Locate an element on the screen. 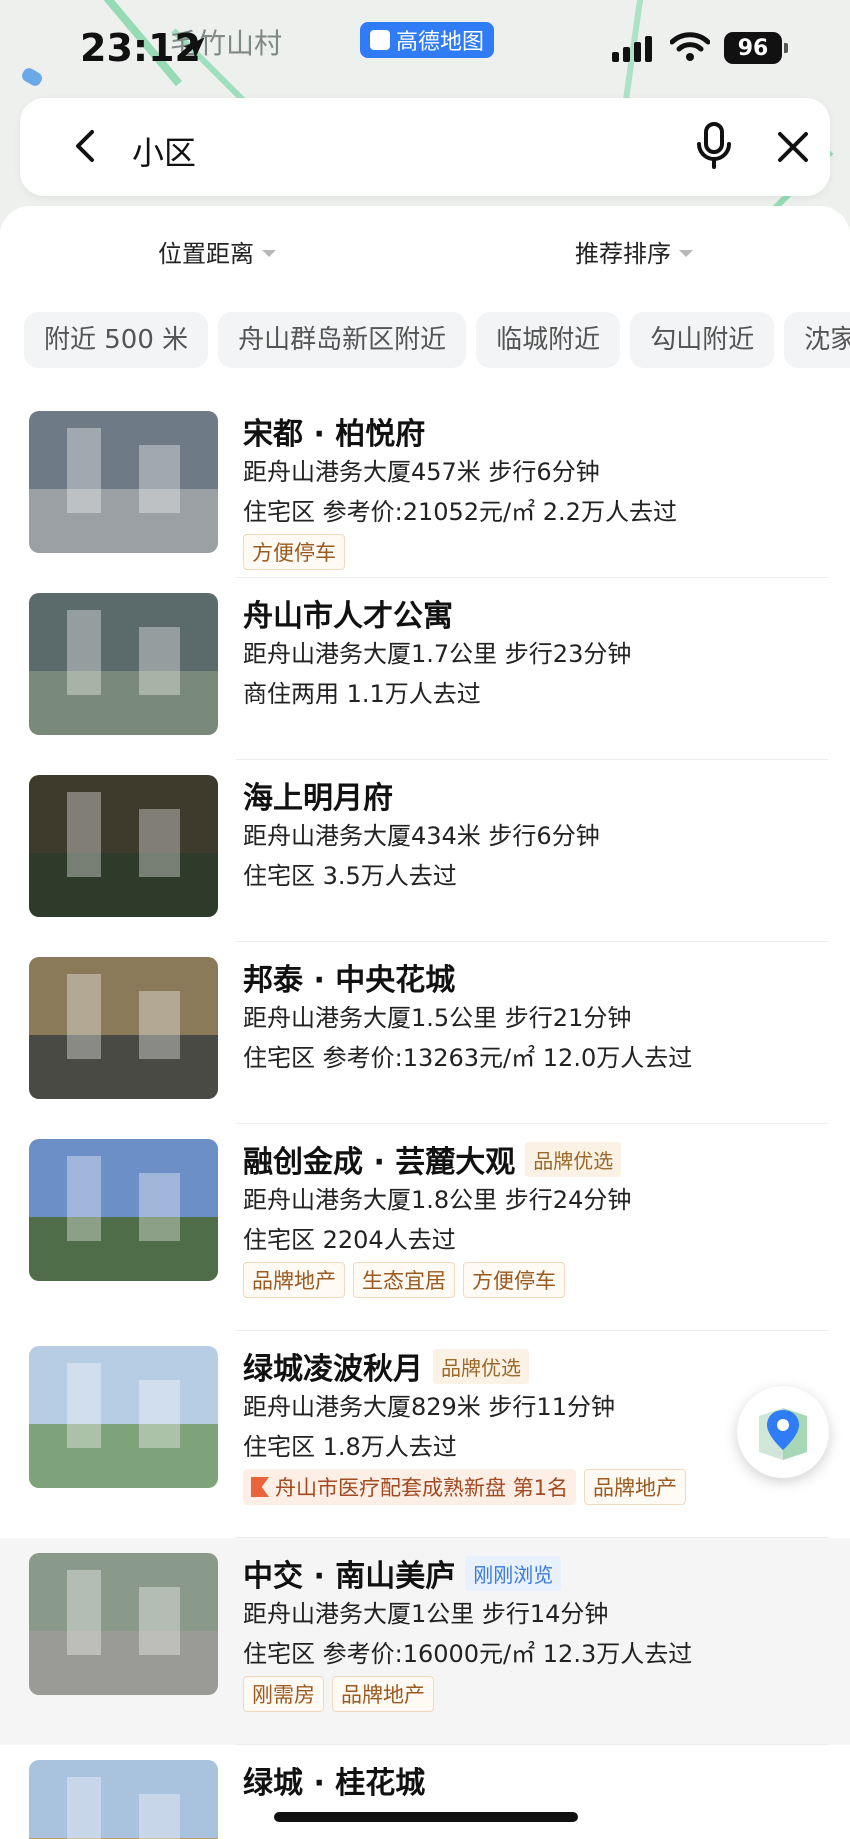  rank-tag: 舟山市医疗配套成熟新盘 第1名 is located at coordinates (410, 1487).